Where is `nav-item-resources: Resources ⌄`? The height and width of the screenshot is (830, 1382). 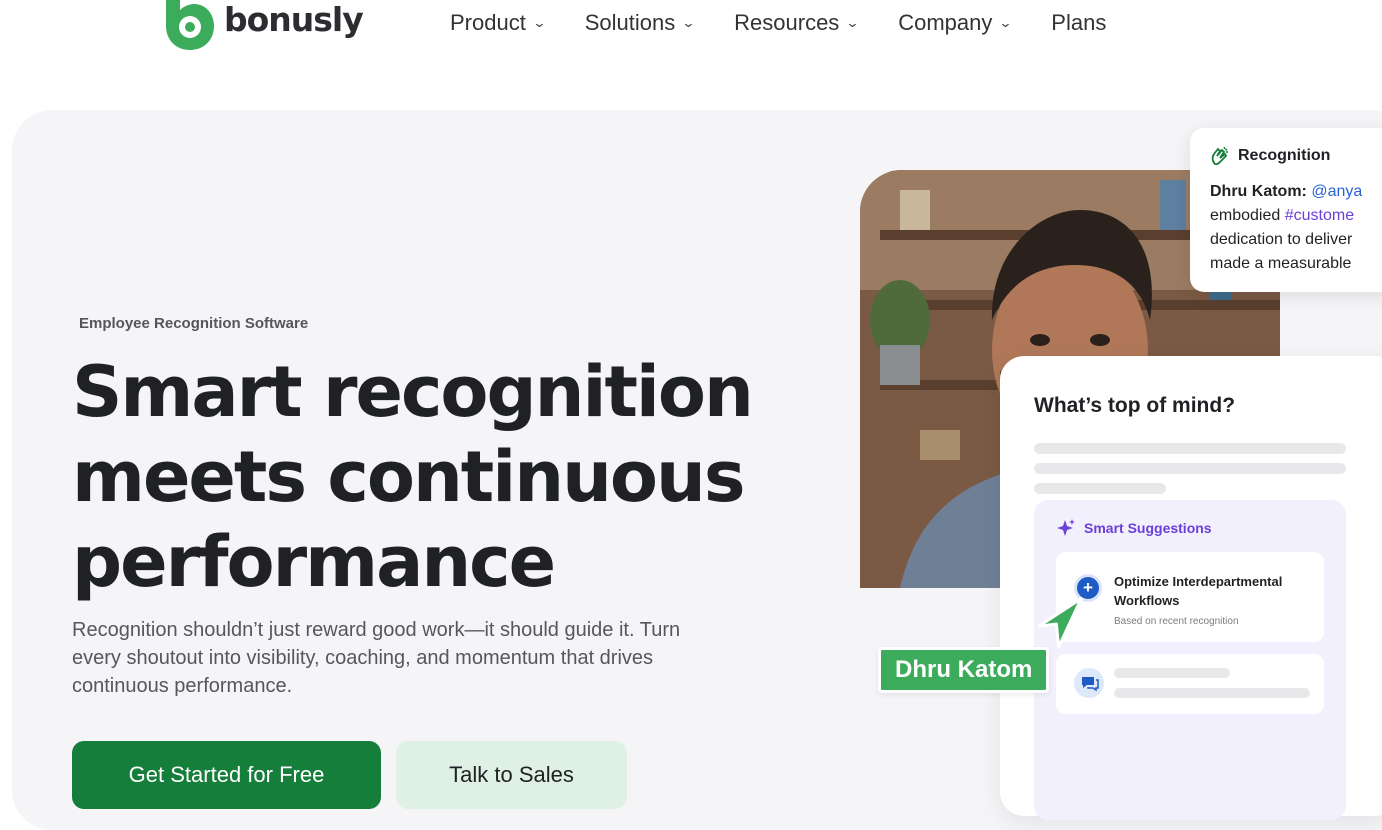 nav-item-resources: Resources ⌄ is located at coordinates (797, 23).